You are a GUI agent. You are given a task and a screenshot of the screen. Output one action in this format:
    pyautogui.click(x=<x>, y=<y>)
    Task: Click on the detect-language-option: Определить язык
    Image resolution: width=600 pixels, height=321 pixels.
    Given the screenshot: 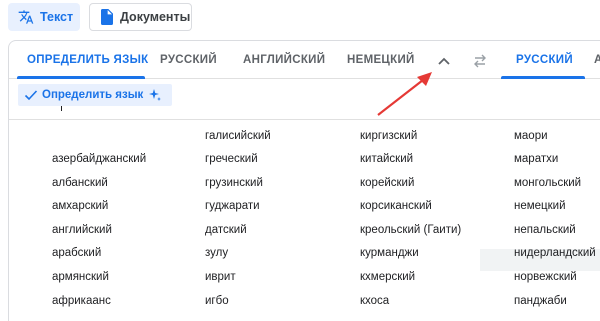 What is the action you would take?
    pyautogui.click(x=95, y=95)
    